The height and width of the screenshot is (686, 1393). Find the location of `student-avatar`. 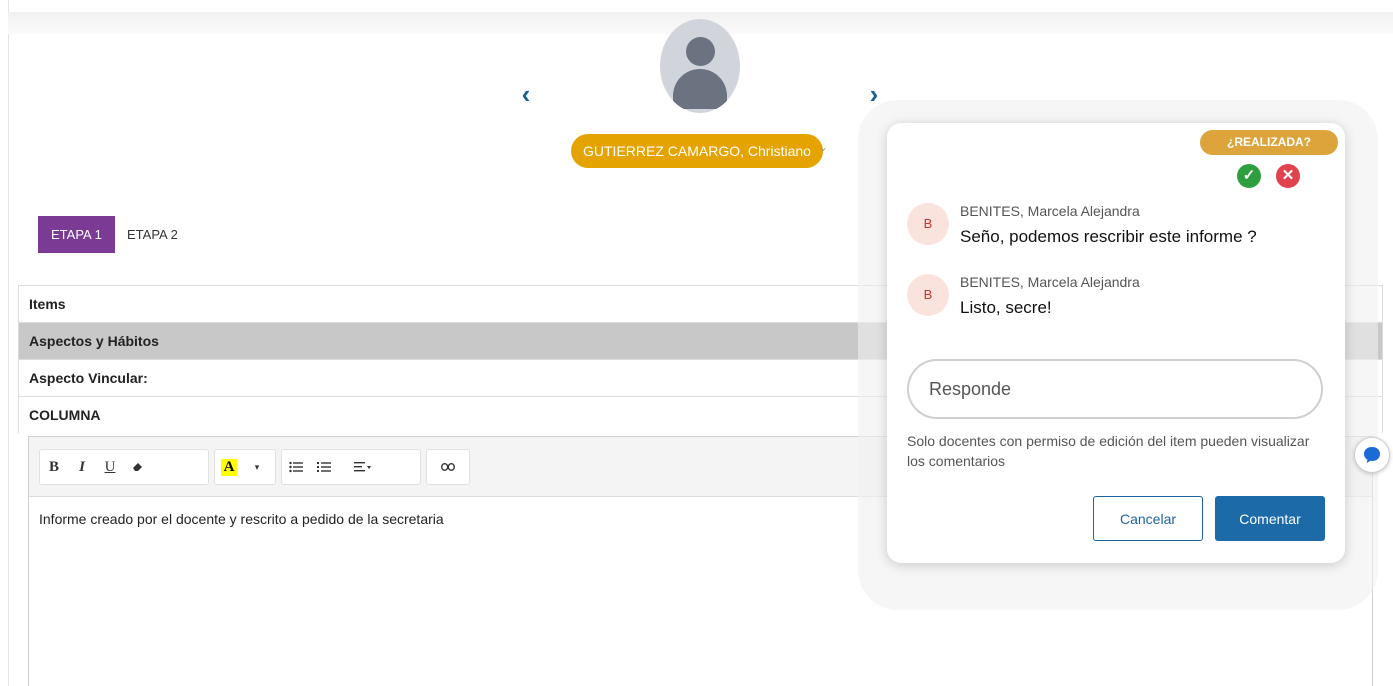

student-avatar is located at coordinates (700, 66).